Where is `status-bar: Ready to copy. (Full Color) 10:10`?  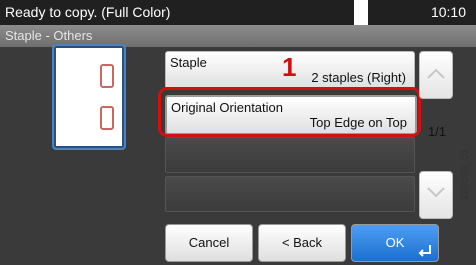
status-bar: Ready to copy. (Full Color) 10:10 is located at coordinates (238, 12).